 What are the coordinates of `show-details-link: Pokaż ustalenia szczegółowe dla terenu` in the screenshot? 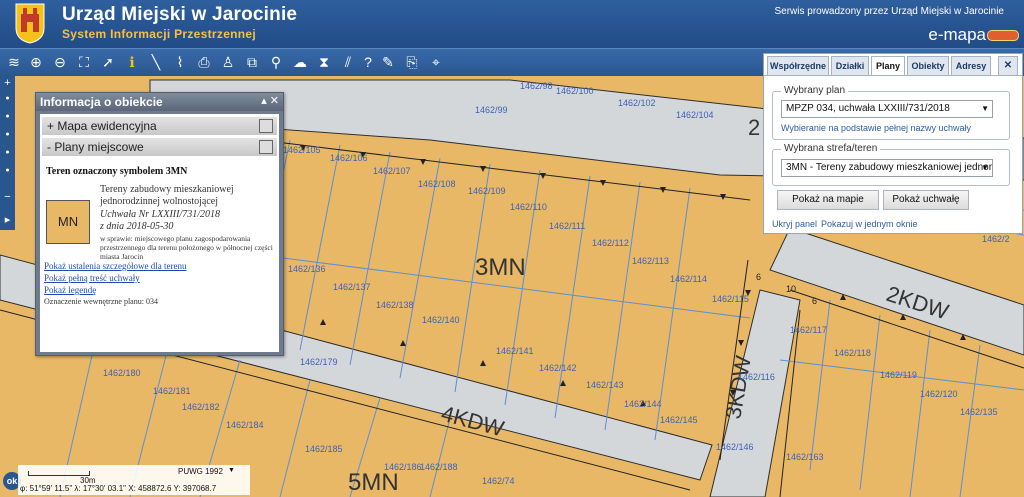 It's located at (115, 266).